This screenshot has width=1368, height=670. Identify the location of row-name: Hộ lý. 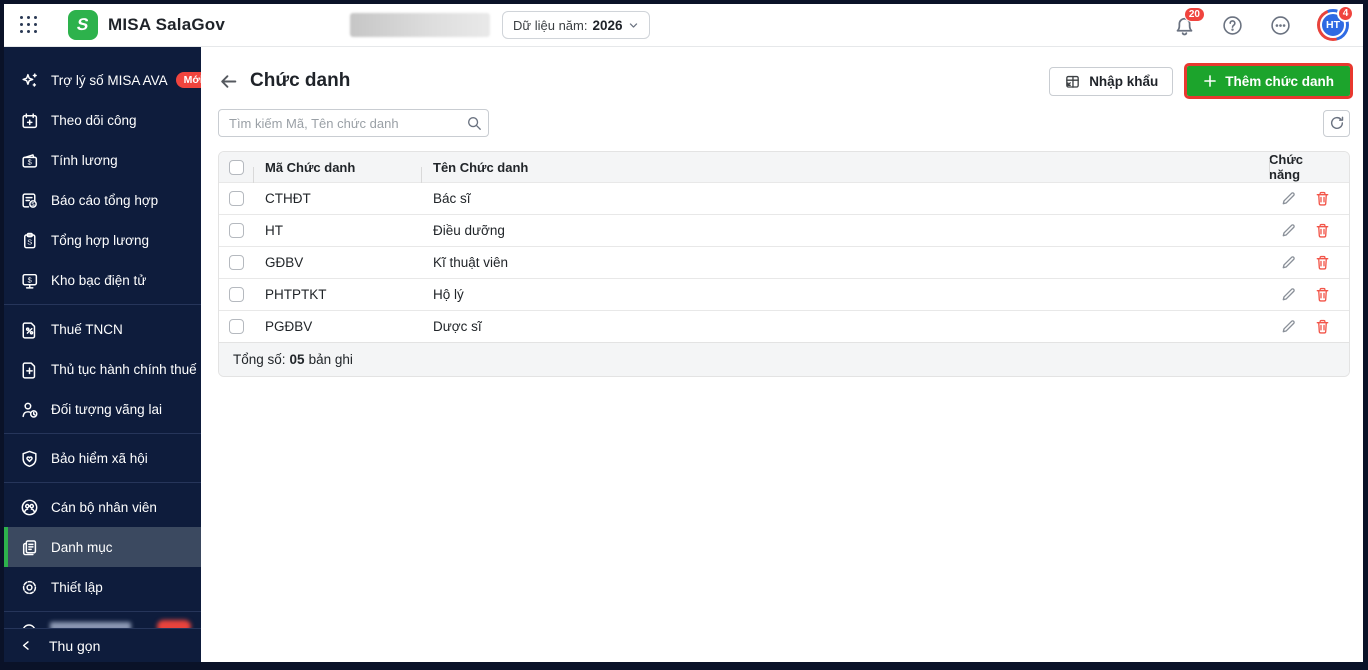
(448, 294).